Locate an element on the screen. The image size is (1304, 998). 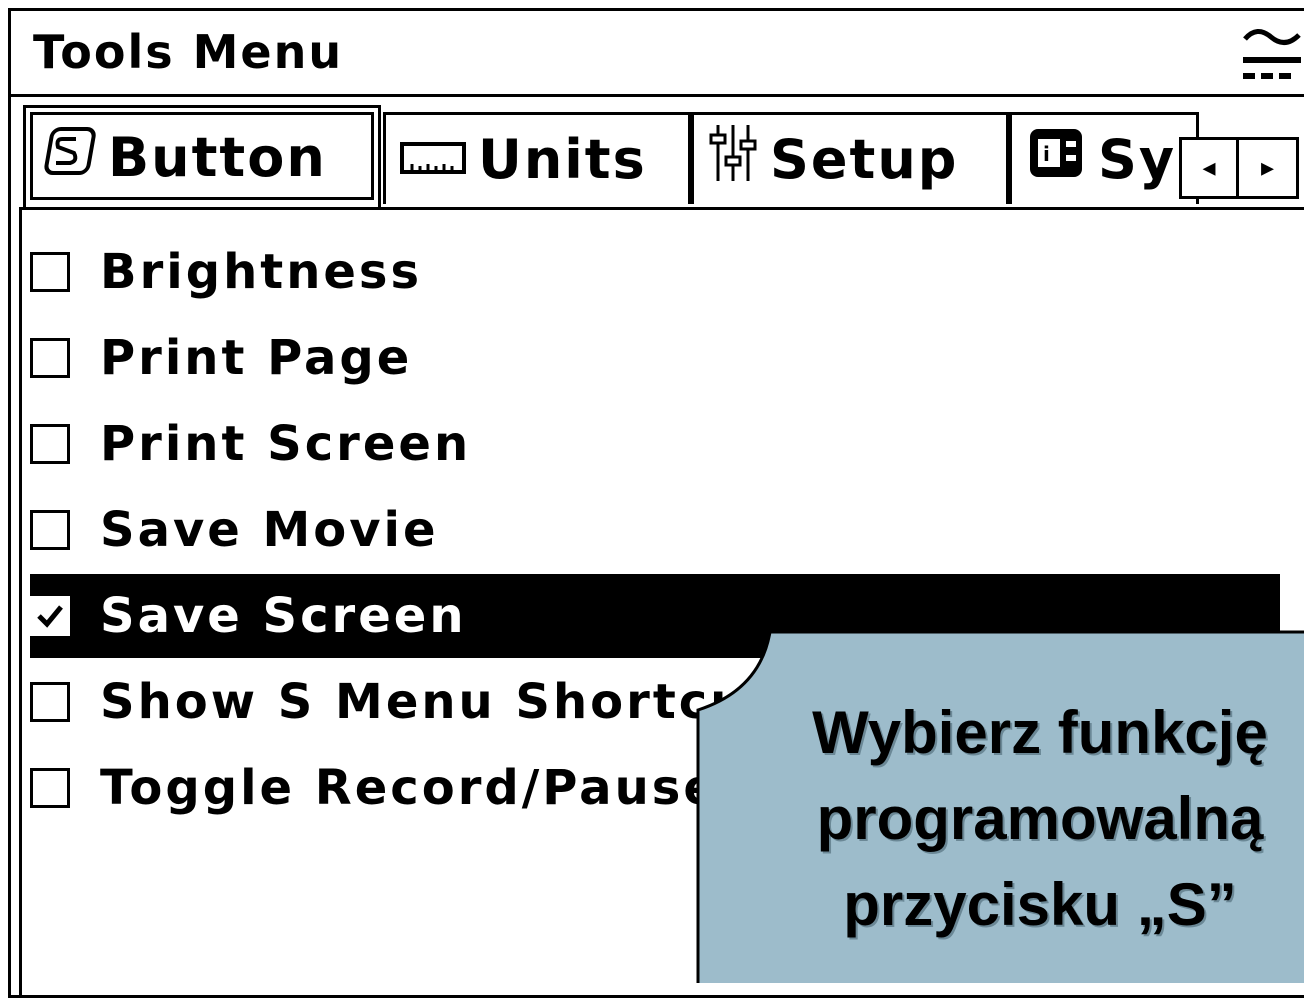
check-mark-icon is located at coordinates (50, 616).